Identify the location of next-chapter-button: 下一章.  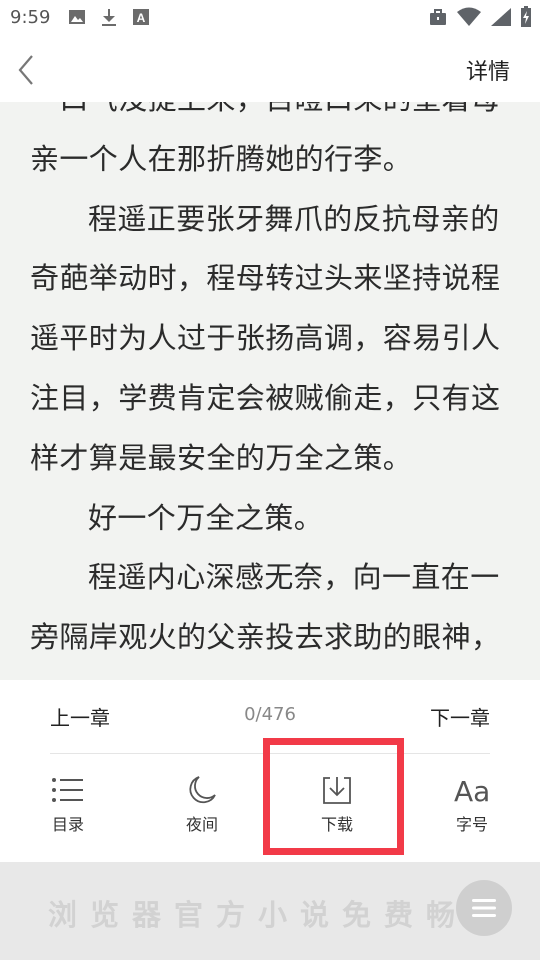
(460, 716).